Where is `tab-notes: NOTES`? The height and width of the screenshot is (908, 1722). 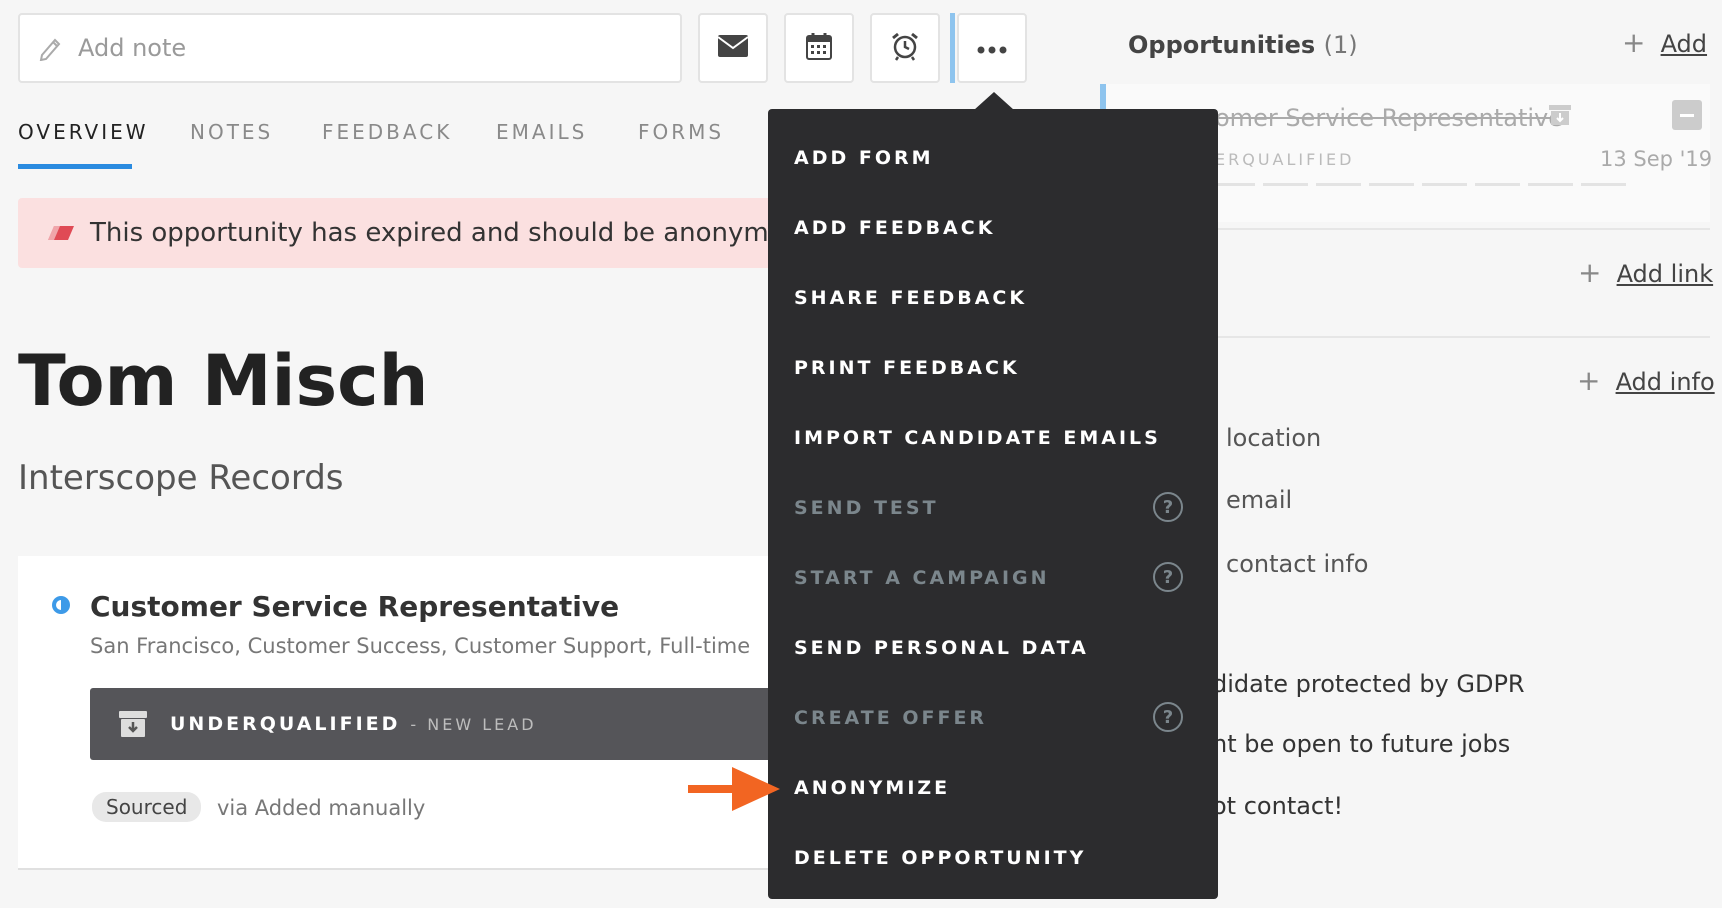 tab-notes: NOTES is located at coordinates (231, 132).